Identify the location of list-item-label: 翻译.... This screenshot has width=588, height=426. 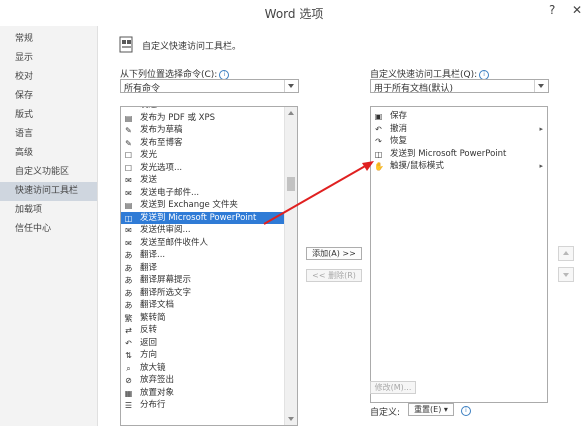
(153, 255).